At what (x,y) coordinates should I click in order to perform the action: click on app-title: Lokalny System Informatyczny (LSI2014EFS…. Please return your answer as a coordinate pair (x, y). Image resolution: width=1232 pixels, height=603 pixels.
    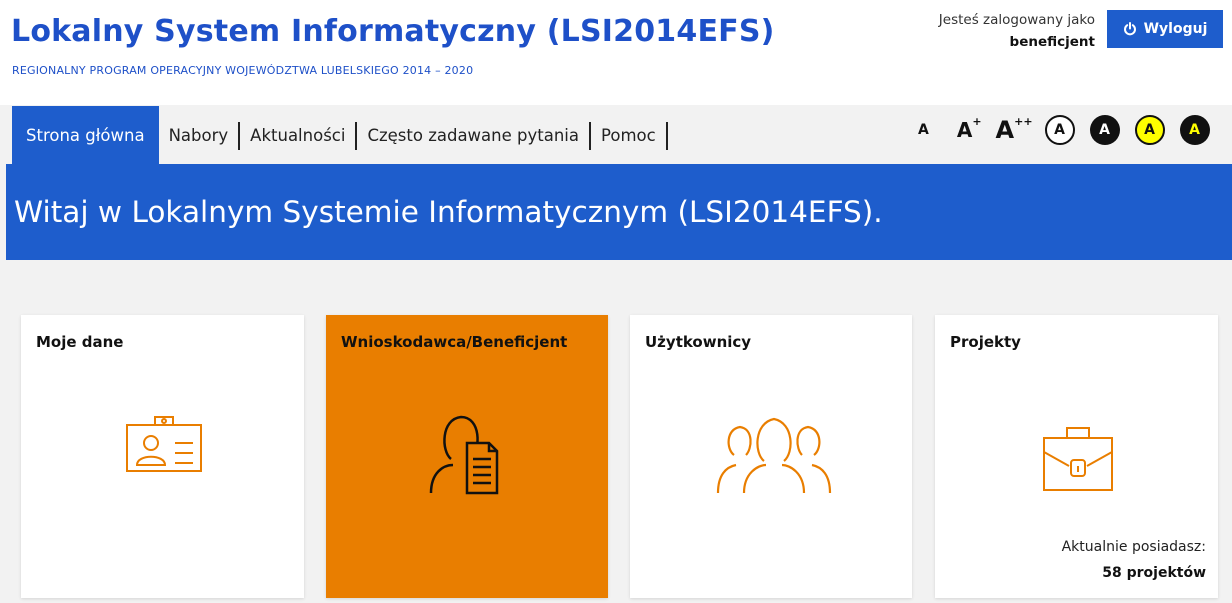
    Looking at the image, I should click on (393, 31).